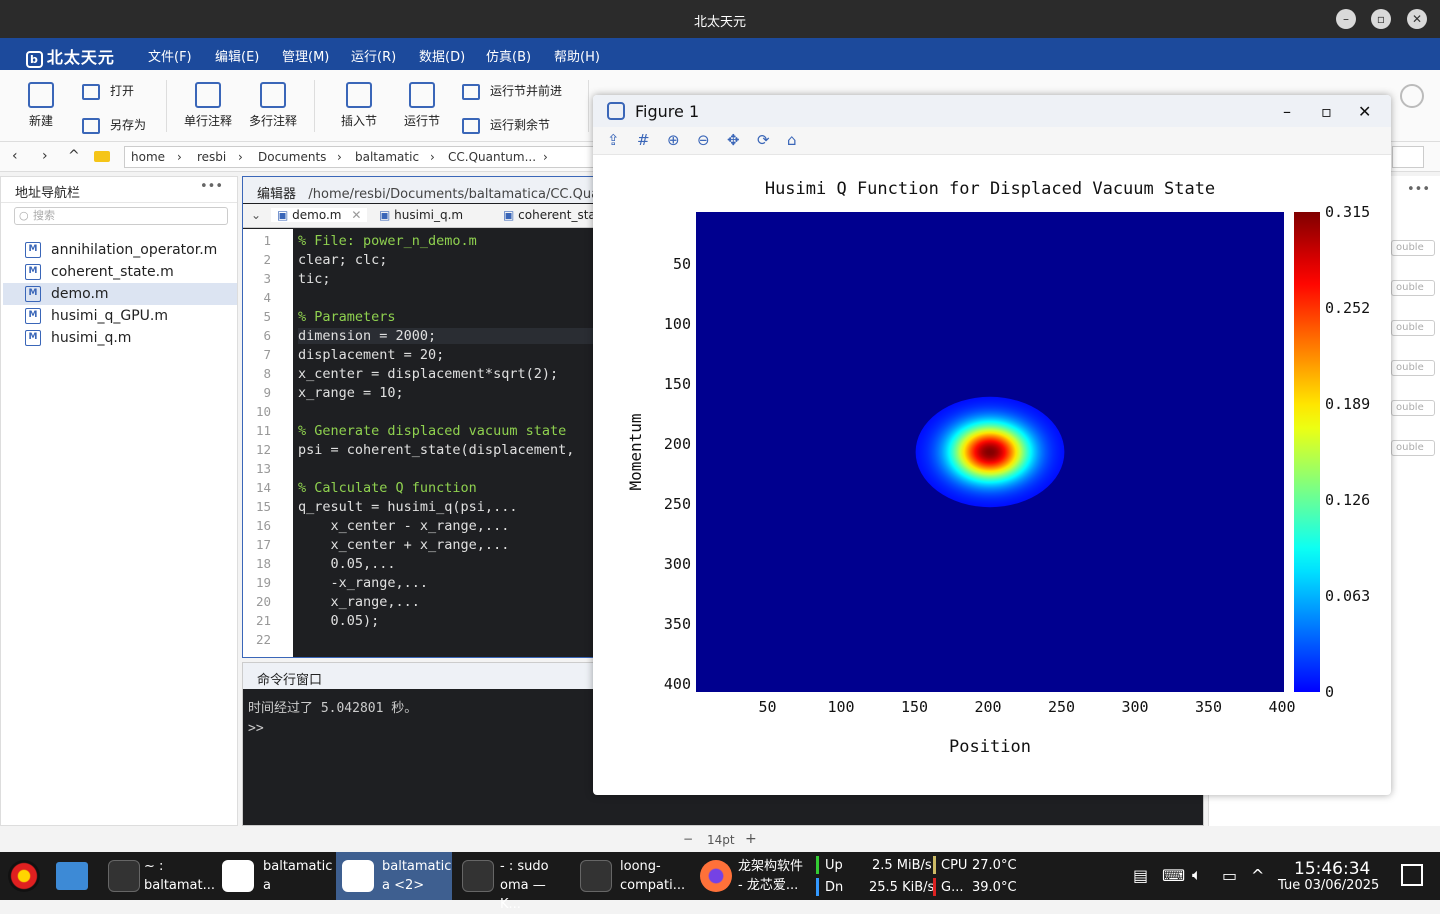 This screenshot has height=914, width=1440. I want to click on back-icon: ‹, so click(15, 156).